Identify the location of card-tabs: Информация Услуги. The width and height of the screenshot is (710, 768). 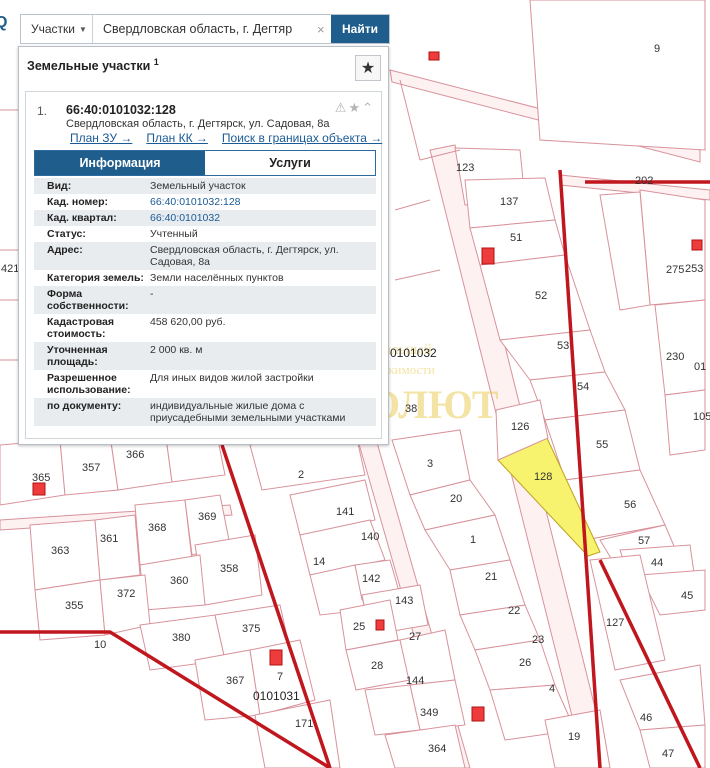
(205, 163).